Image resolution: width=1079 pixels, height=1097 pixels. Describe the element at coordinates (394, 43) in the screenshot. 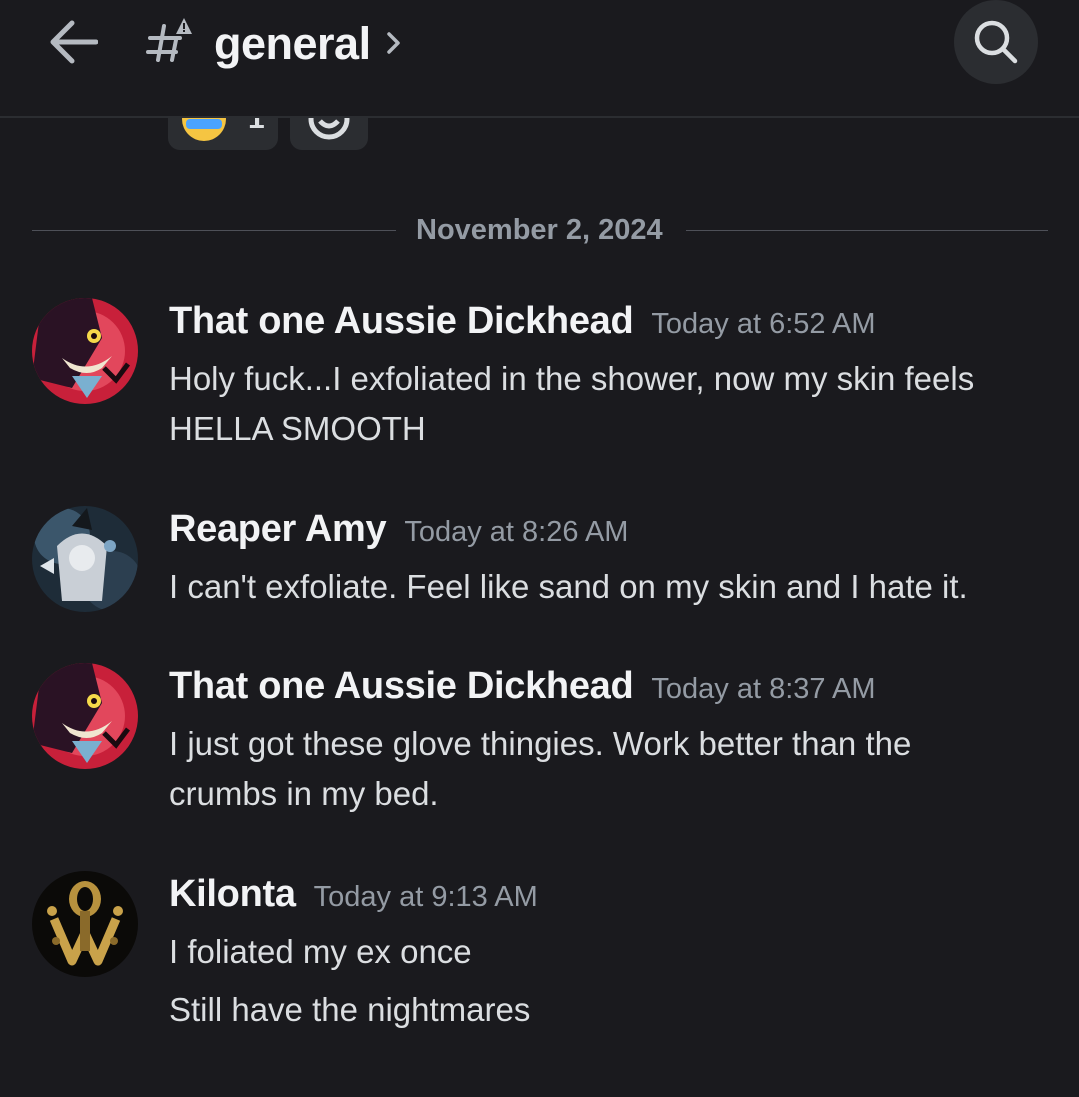

I see `chevron-right-icon` at that location.